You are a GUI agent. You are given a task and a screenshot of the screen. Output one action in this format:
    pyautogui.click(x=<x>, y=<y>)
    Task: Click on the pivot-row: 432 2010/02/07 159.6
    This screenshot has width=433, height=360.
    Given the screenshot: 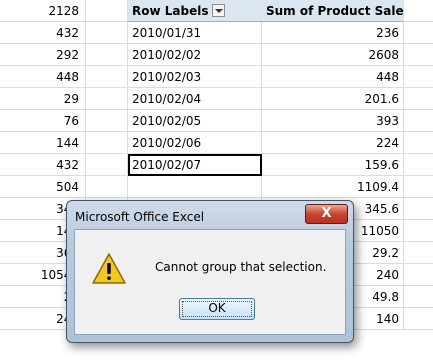 What is the action you would take?
    pyautogui.click(x=216, y=165)
    